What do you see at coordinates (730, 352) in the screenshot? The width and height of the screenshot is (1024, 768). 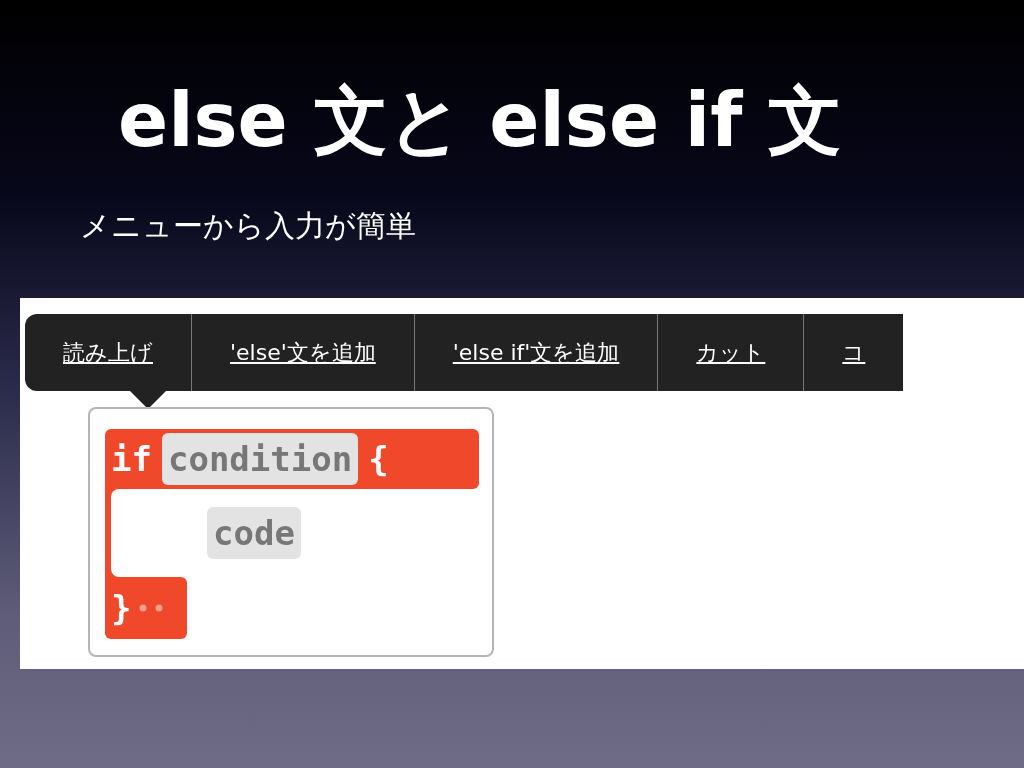 I see `menu-item: カット` at bounding box center [730, 352].